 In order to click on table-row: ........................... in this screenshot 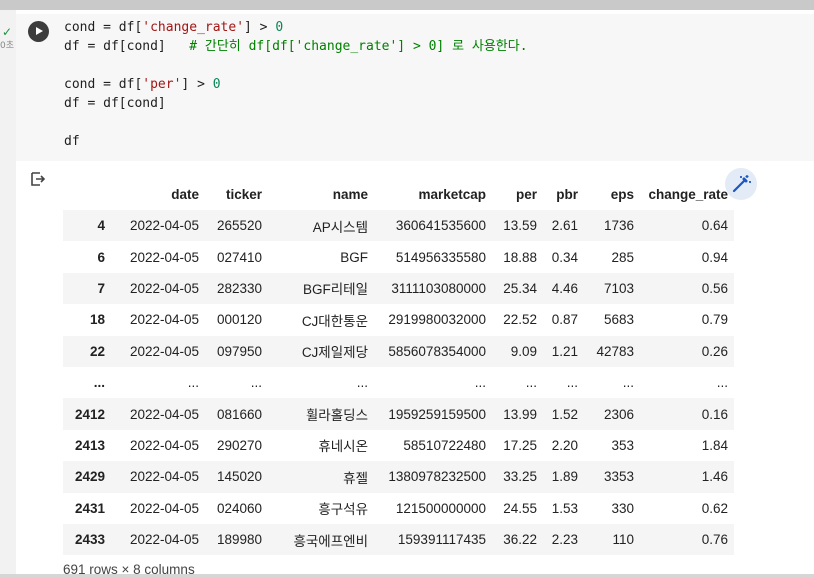, I will do `click(398, 382)`.